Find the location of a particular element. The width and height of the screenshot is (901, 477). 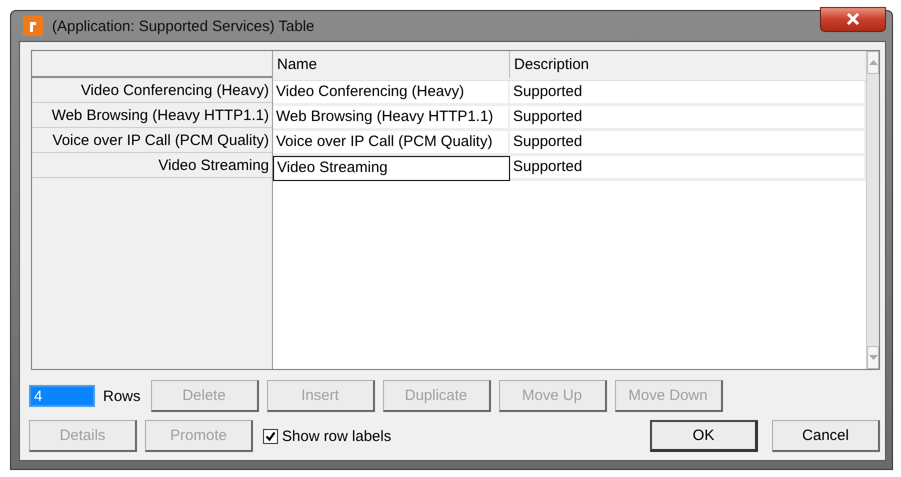

scroll-down-button is located at coordinates (873, 357).